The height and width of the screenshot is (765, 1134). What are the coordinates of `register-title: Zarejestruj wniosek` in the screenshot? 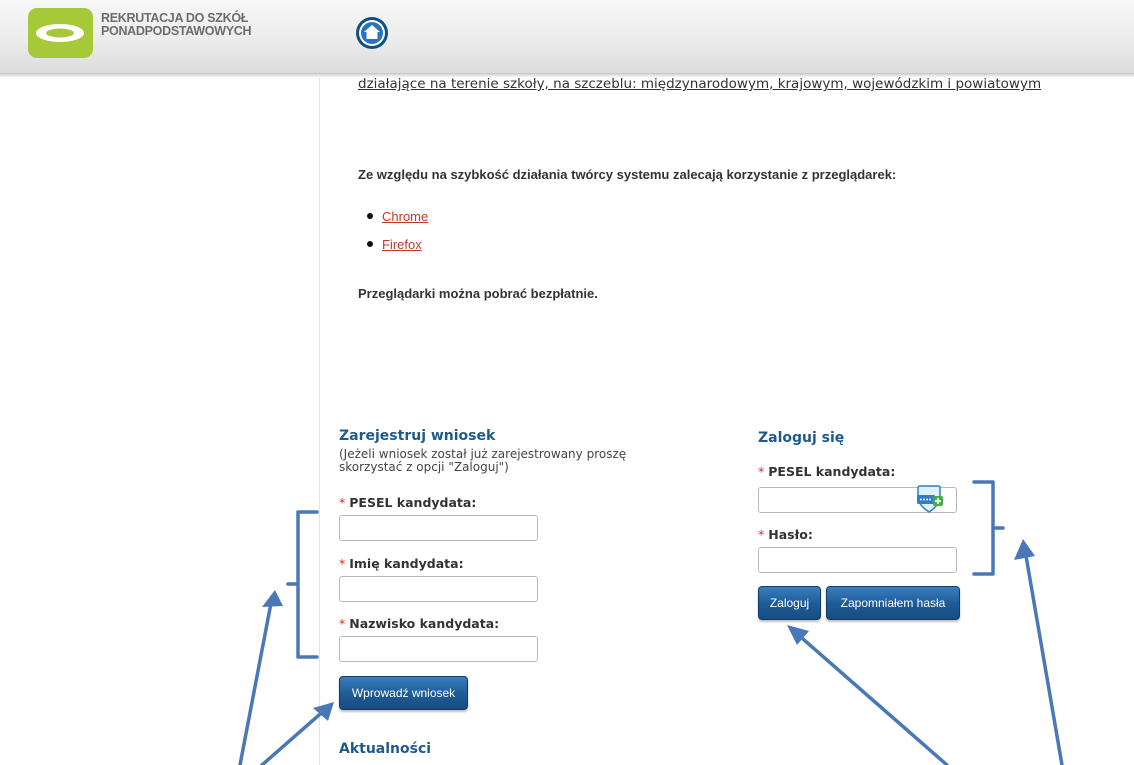 It's located at (417, 436).